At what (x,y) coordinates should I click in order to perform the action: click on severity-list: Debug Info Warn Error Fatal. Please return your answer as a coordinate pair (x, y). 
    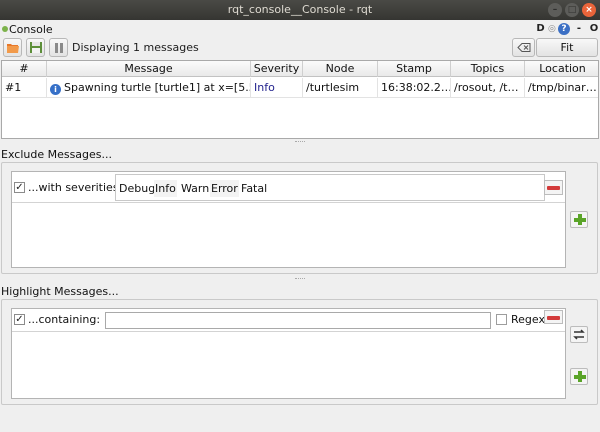
    Looking at the image, I should click on (330, 187).